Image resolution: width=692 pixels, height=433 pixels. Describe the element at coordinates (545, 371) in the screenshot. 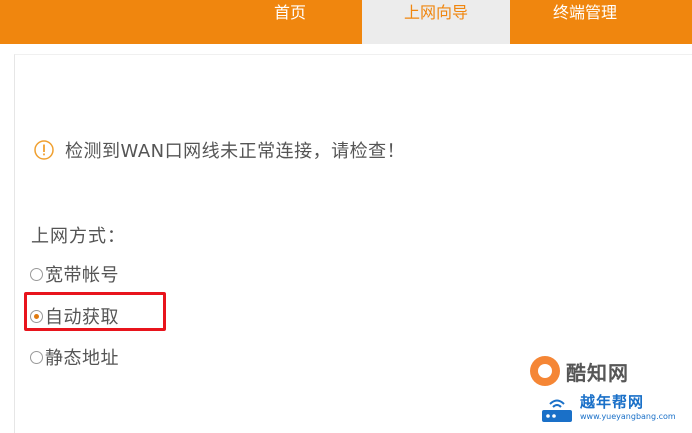

I see `kuzhi-logo-icon` at that location.